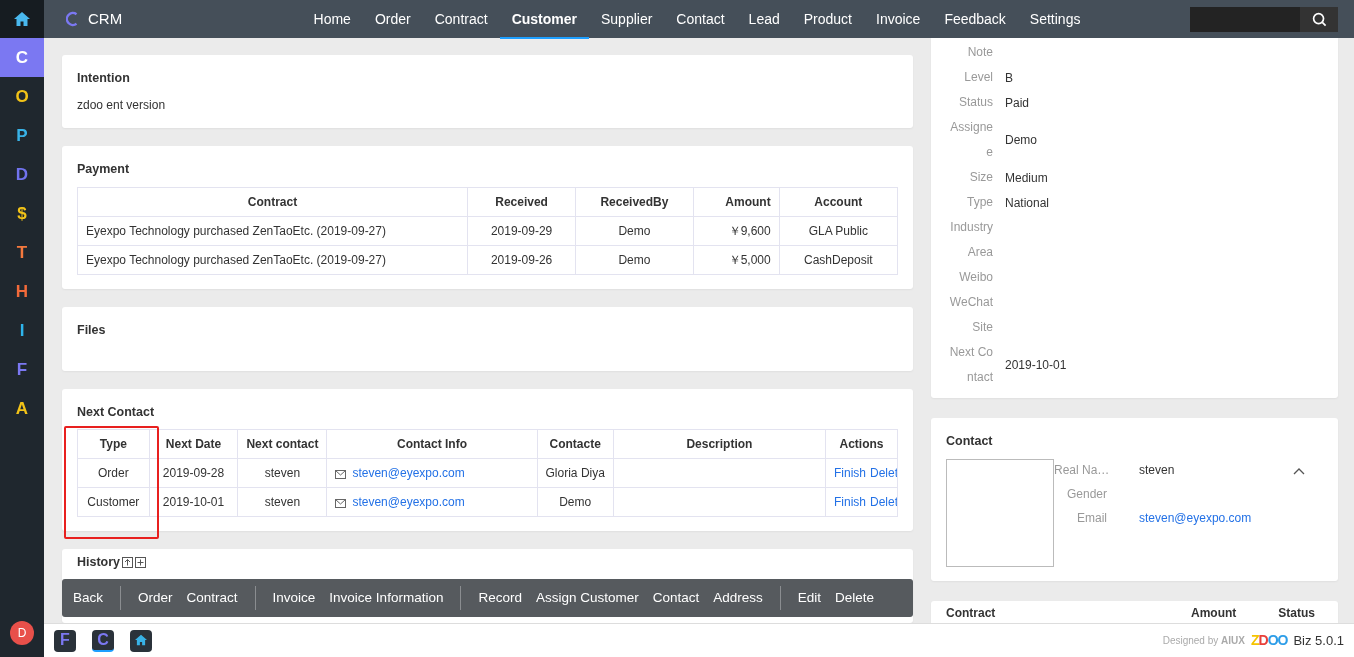 The width and height of the screenshot is (1354, 657). I want to click on search-button, so click(1319, 19).